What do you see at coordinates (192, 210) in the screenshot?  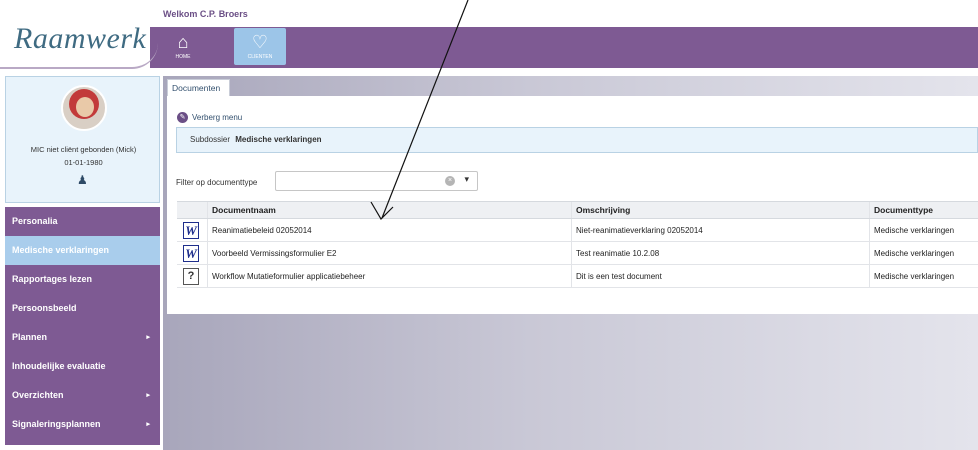 I see `header-icon-cell` at bounding box center [192, 210].